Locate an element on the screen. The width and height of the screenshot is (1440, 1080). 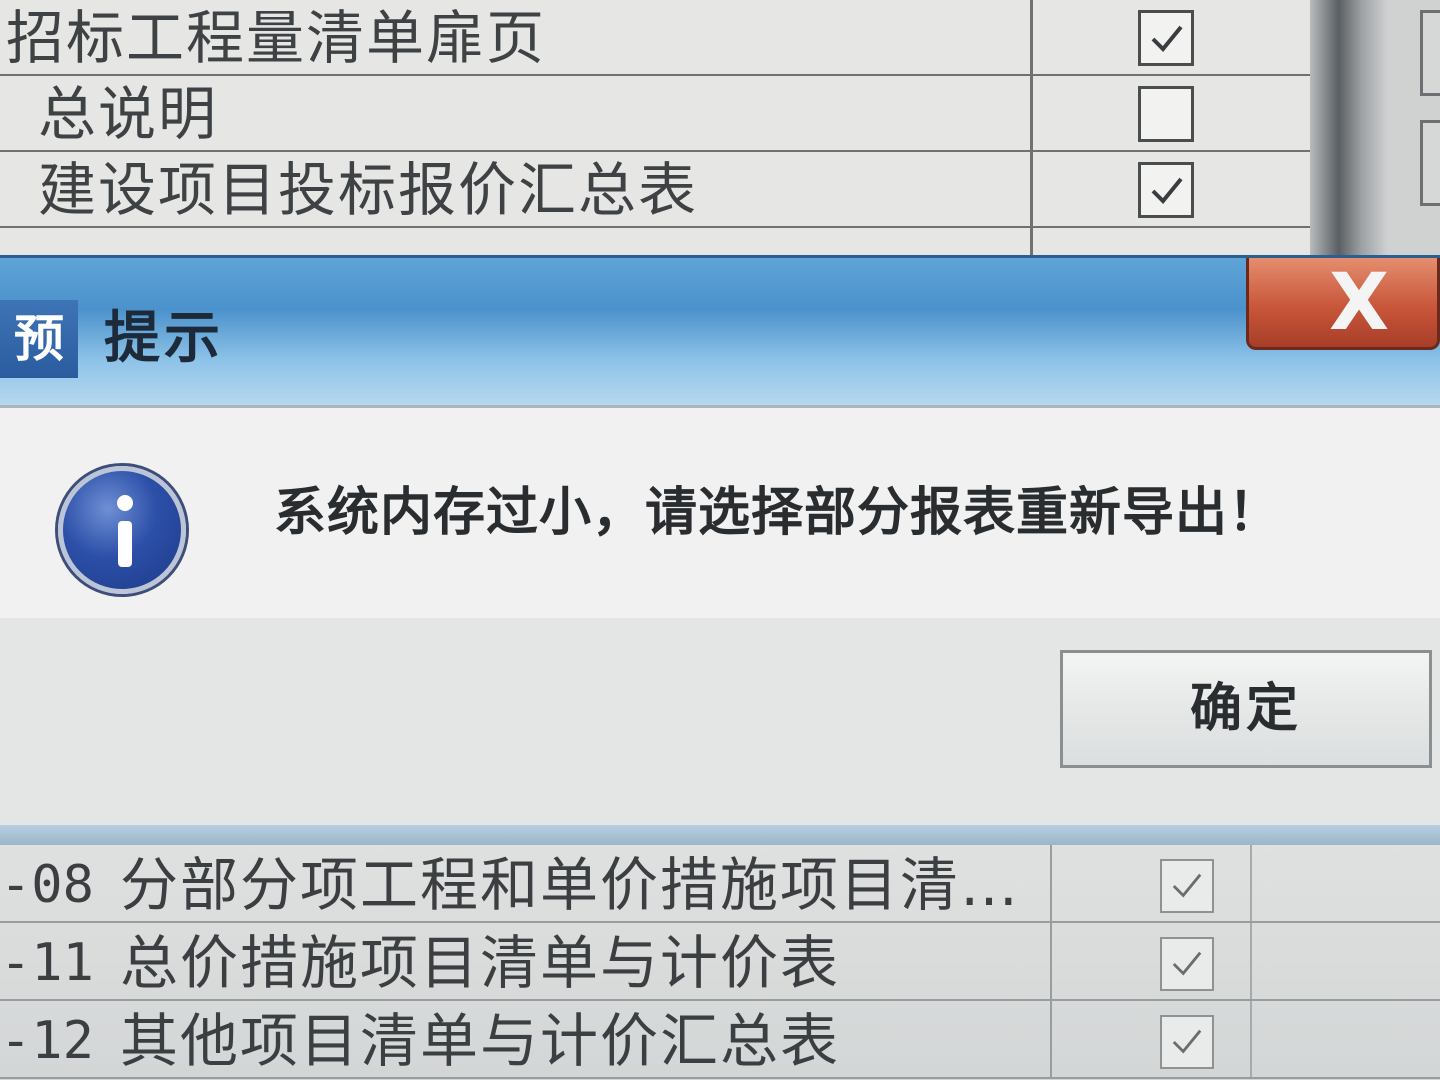
report-code: -12 is located at coordinates (47, 1041).